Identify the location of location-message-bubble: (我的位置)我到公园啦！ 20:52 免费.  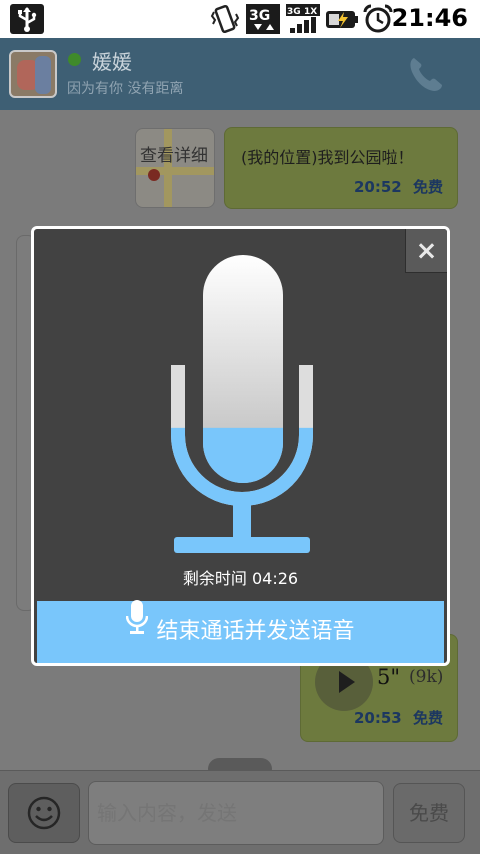
(341, 168).